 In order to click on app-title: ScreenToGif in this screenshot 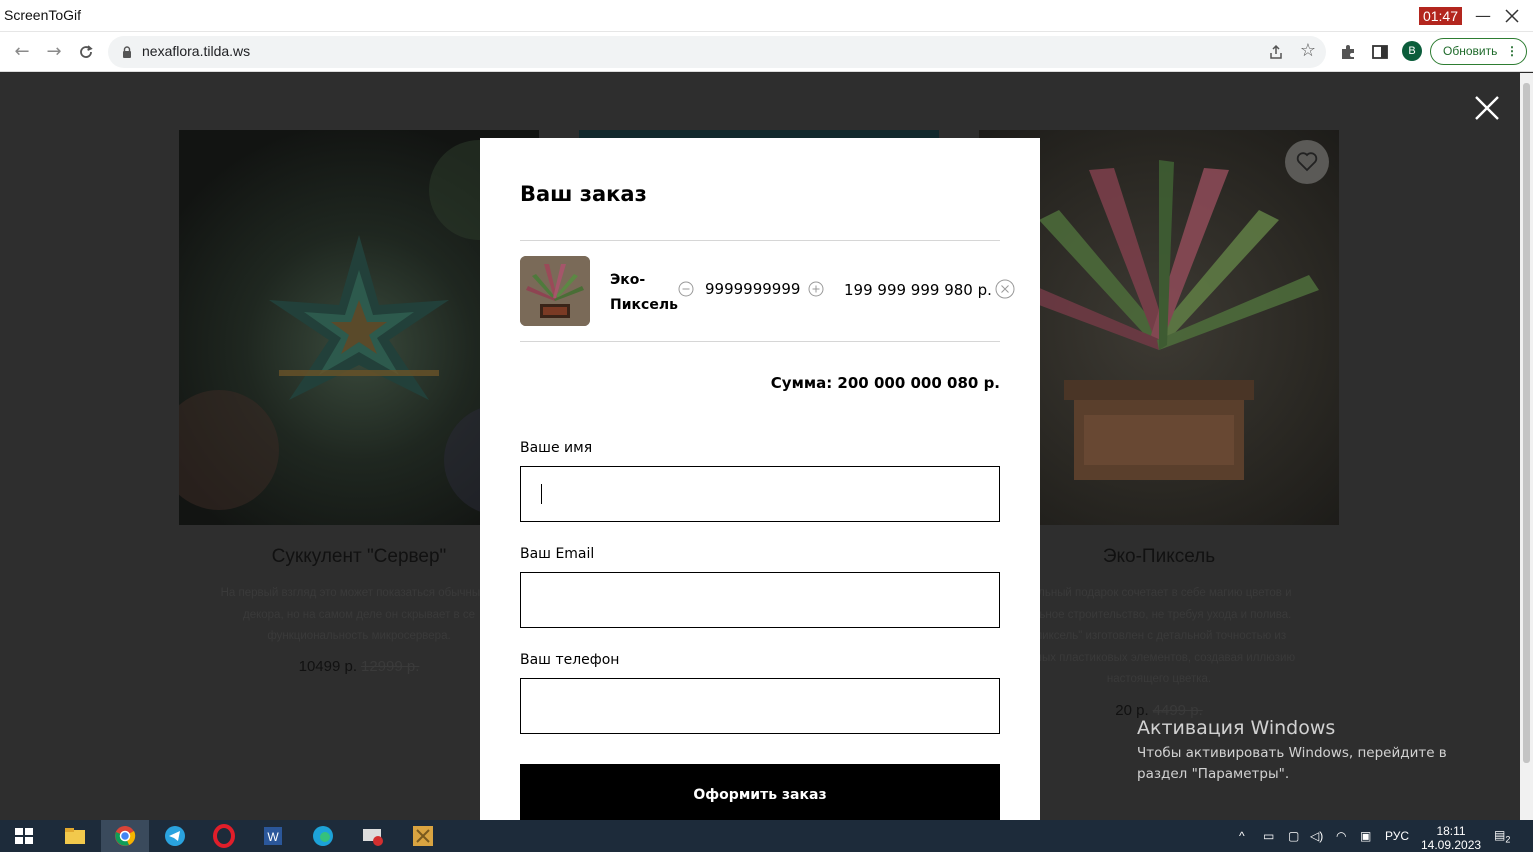, I will do `click(43, 15)`.